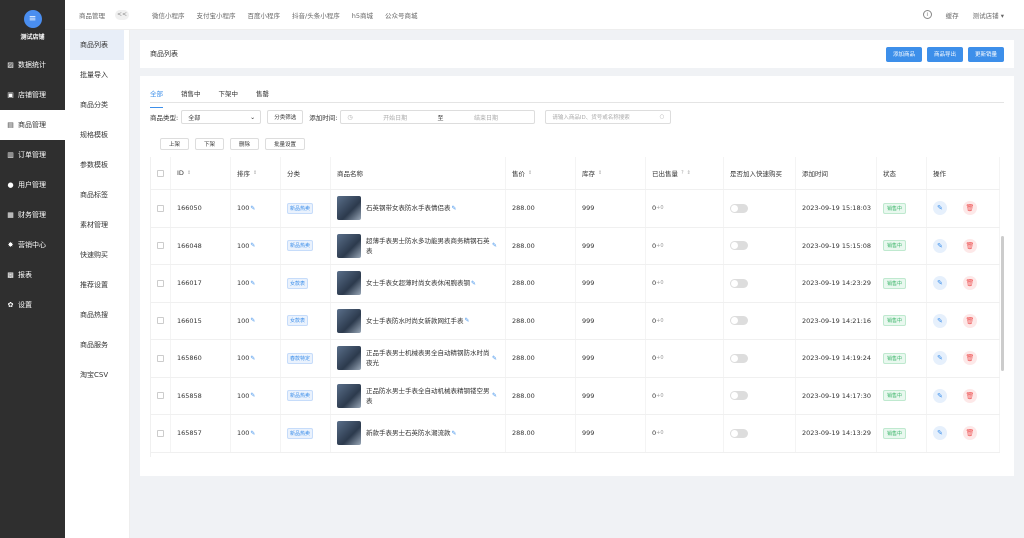 This screenshot has width=1024, height=538. What do you see at coordinates (316, 15) in the screenshot?
I see `channel-tab: 抖音/头条小程序` at bounding box center [316, 15].